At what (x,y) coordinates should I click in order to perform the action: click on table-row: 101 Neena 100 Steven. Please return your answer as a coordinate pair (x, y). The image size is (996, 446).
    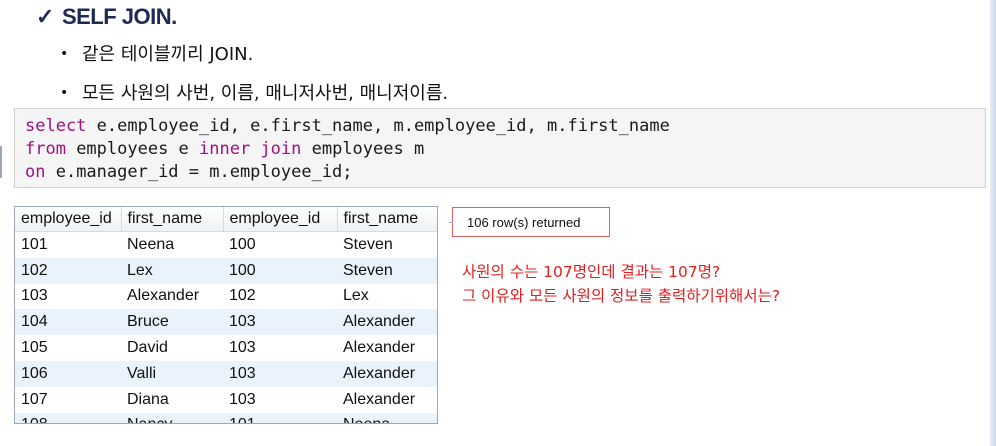
    Looking at the image, I should click on (226, 245).